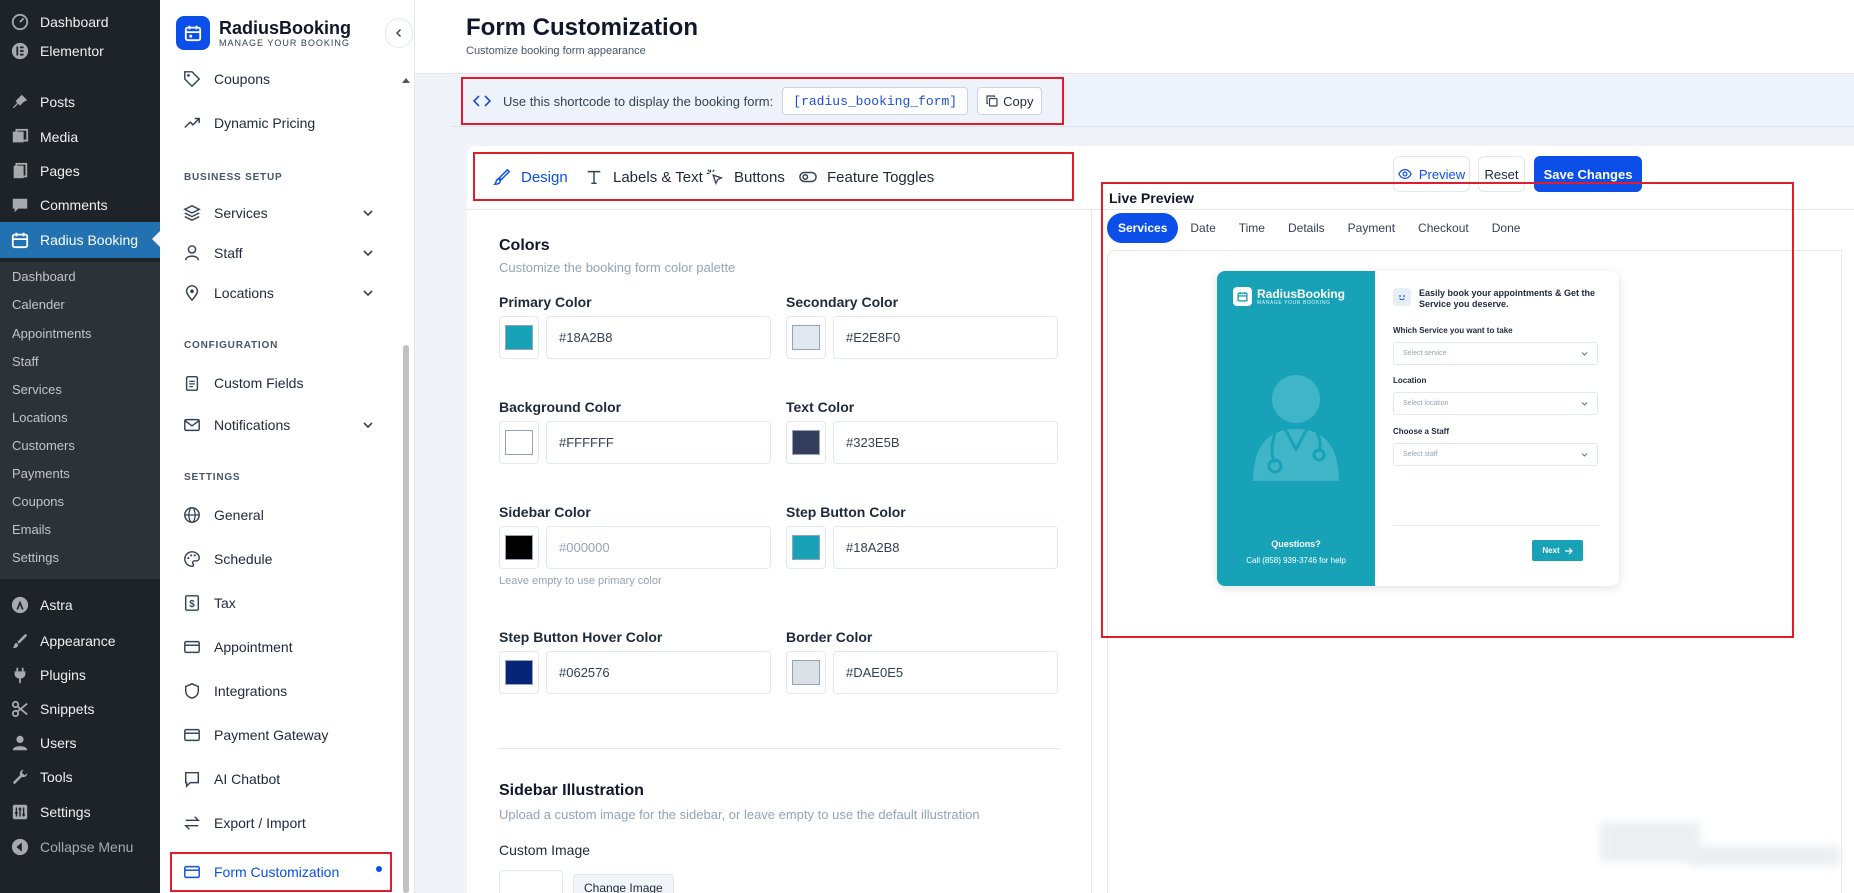 This screenshot has width=1854, height=893. I want to click on step-services: Services, so click(1143, 228).